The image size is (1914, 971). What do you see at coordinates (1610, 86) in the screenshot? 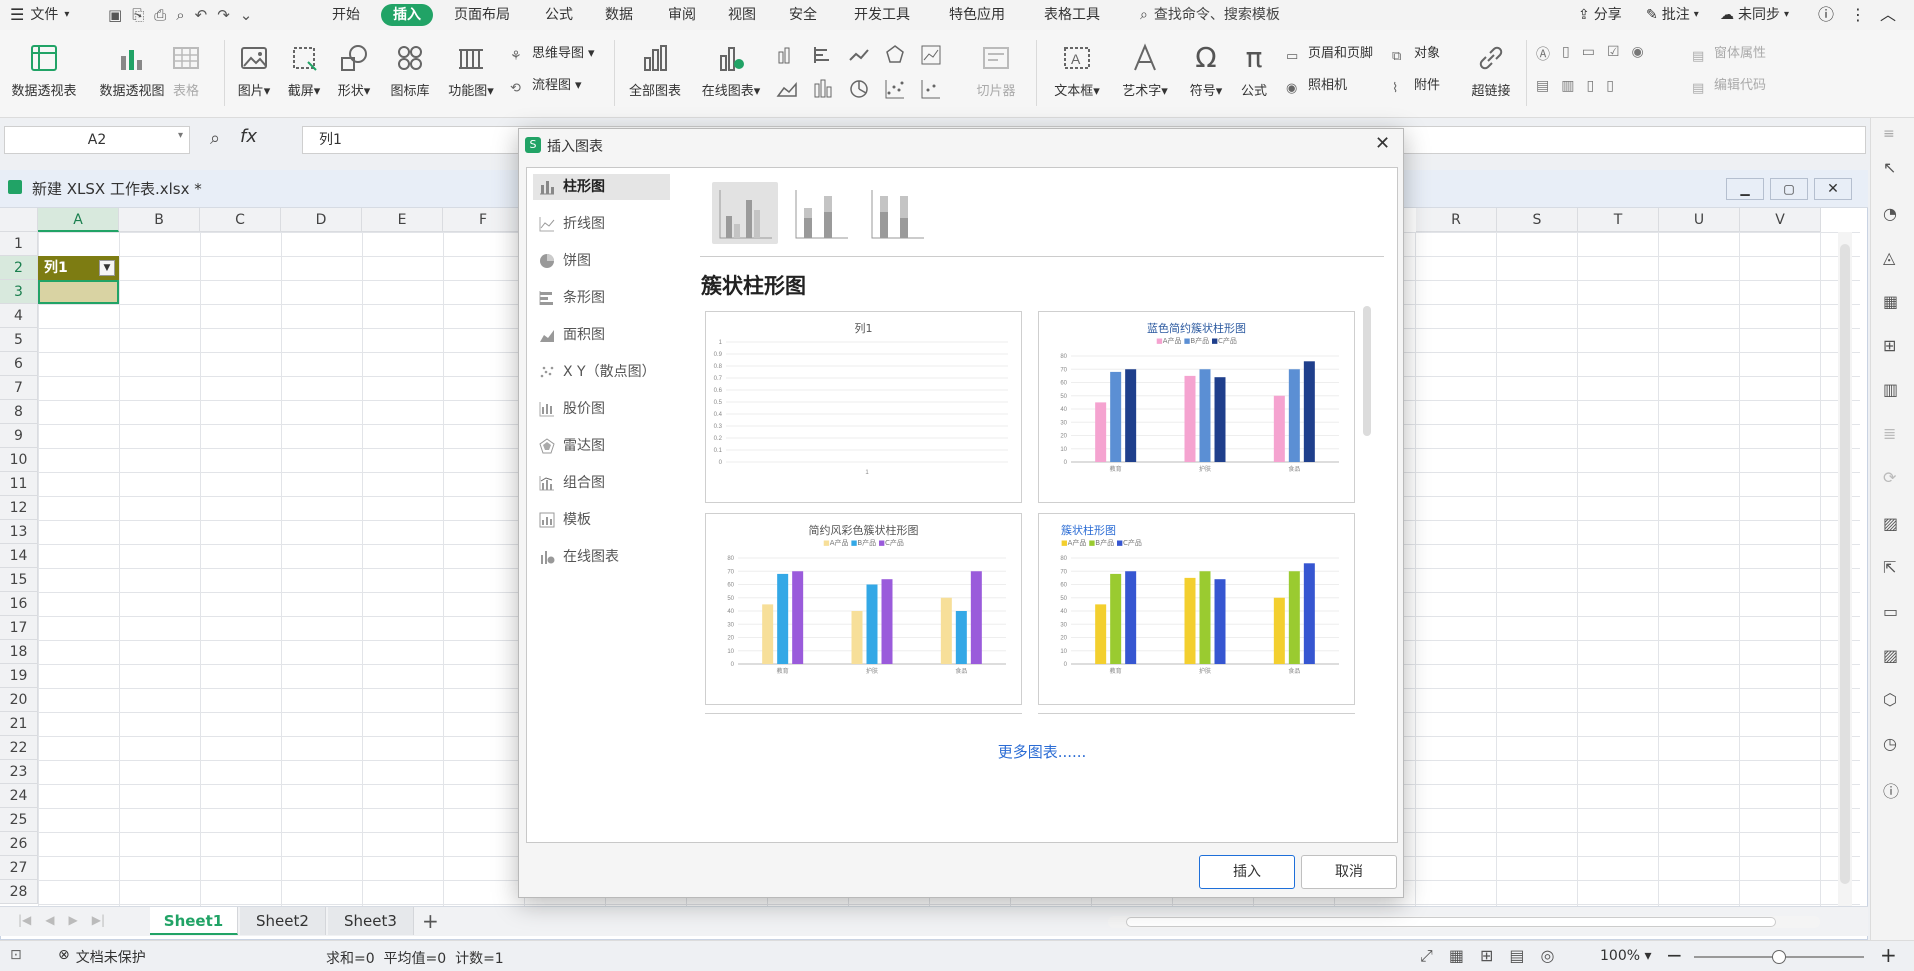
I see `spinner-control-icon: ▯` at bounding box center [1610, 86].